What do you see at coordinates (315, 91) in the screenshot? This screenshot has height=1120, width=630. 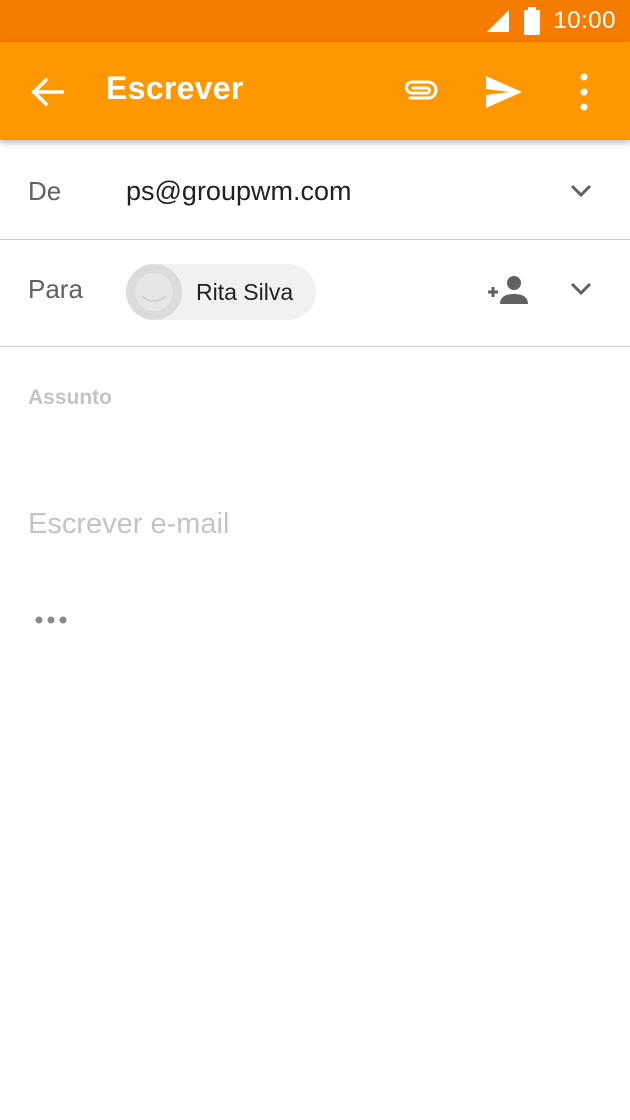 I see `app-bar: Escrever` at bounding box center [315, 91].